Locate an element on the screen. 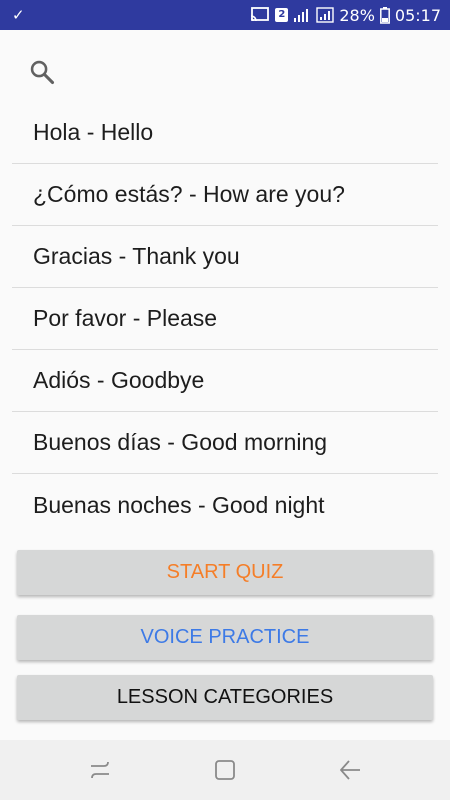 This screenshot has height=800, width=450. status-icons: 2 28% 05:17 is located at coordinates (345, 15).